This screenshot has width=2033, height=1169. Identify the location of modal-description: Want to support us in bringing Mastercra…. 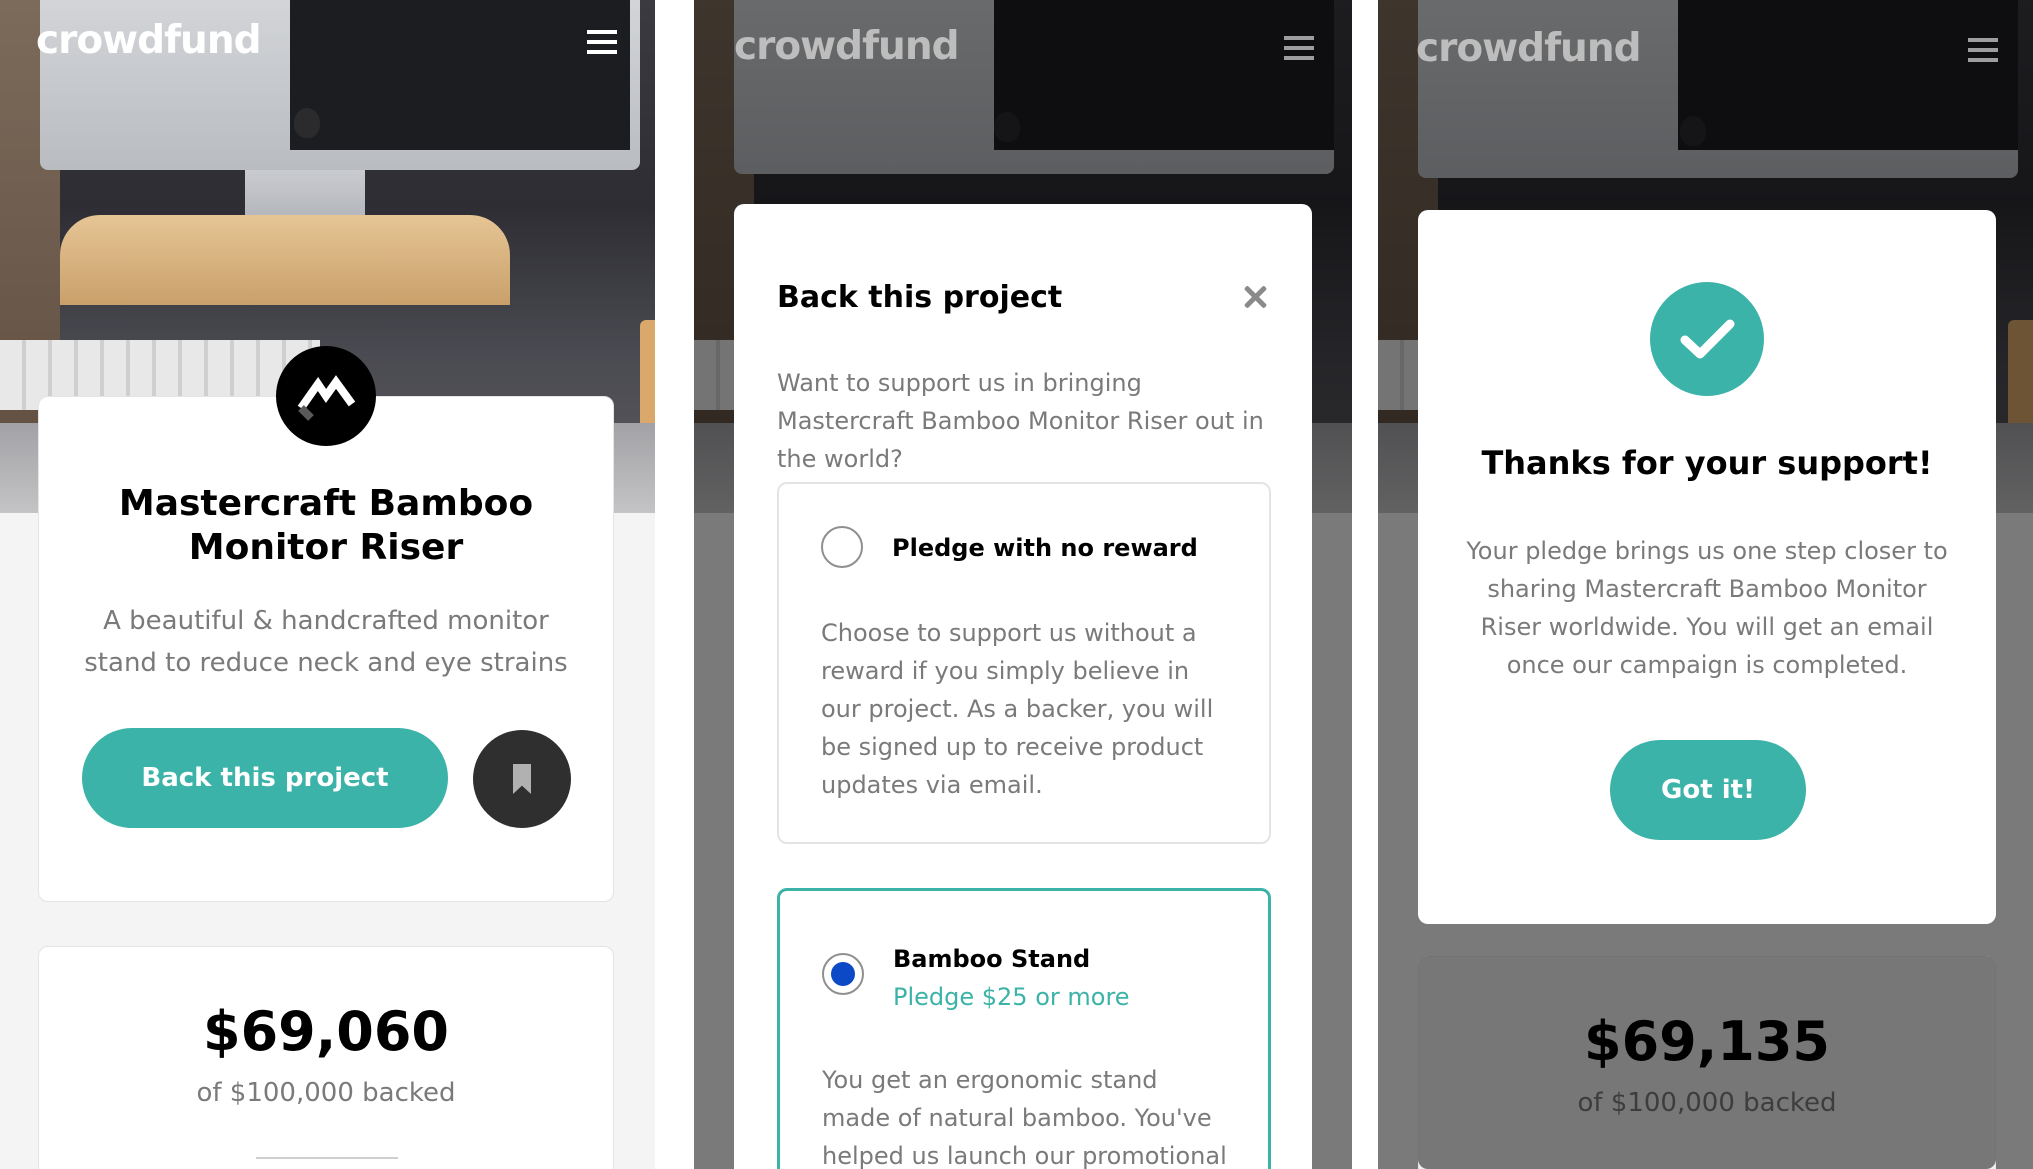
(1020, 421).